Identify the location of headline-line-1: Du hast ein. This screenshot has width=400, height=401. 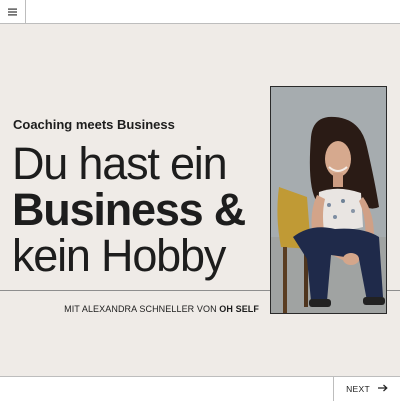
(120, 163).